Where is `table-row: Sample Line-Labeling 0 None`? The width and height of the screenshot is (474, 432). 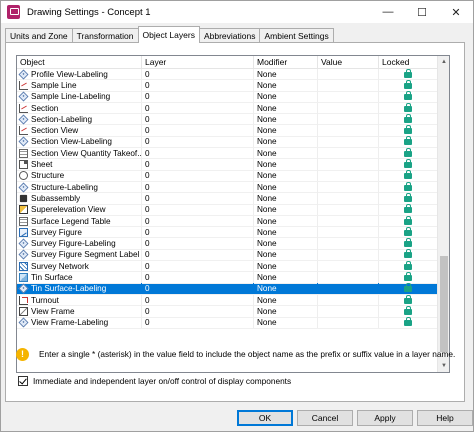
table-row: Sample Line-Labeling 0 None is located at coordinates (228, 97).